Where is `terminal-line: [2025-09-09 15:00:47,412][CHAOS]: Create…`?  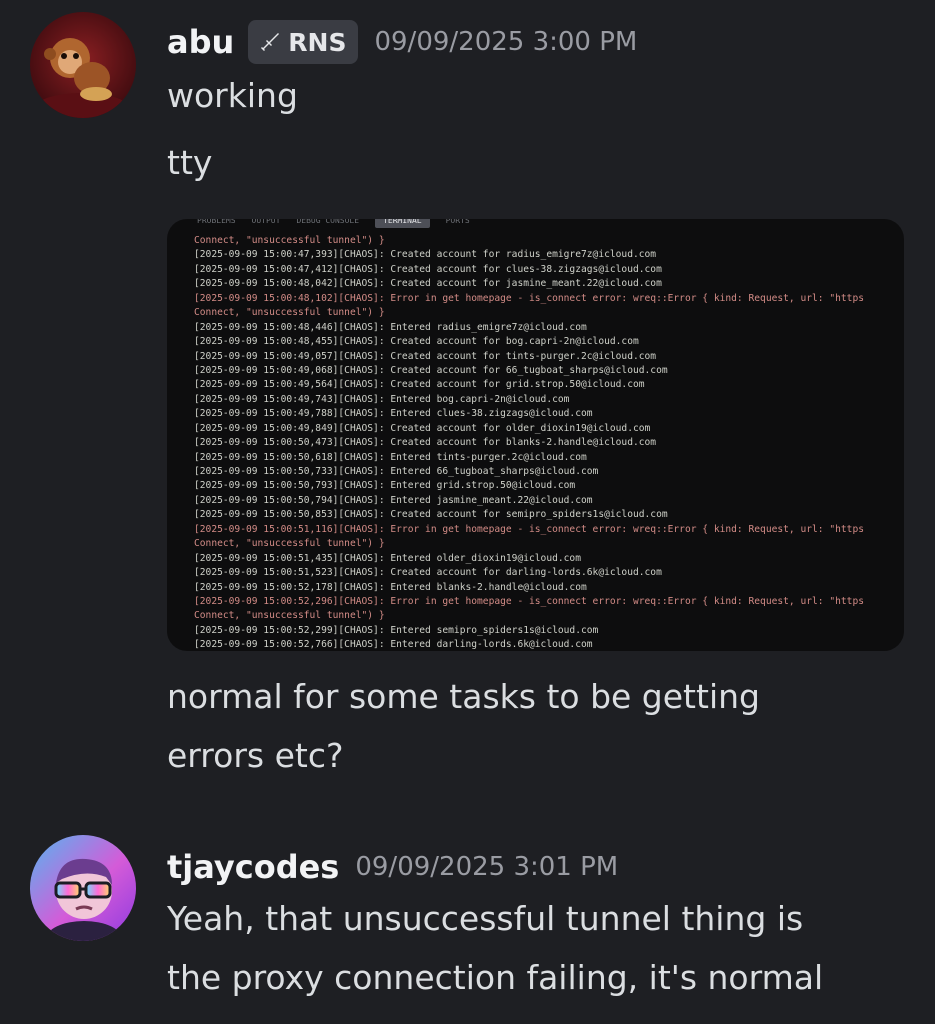
terminal-line: [2025-09-09 15:00:47,412][CHAOS]: Create… is located at coordinates (428, 269).